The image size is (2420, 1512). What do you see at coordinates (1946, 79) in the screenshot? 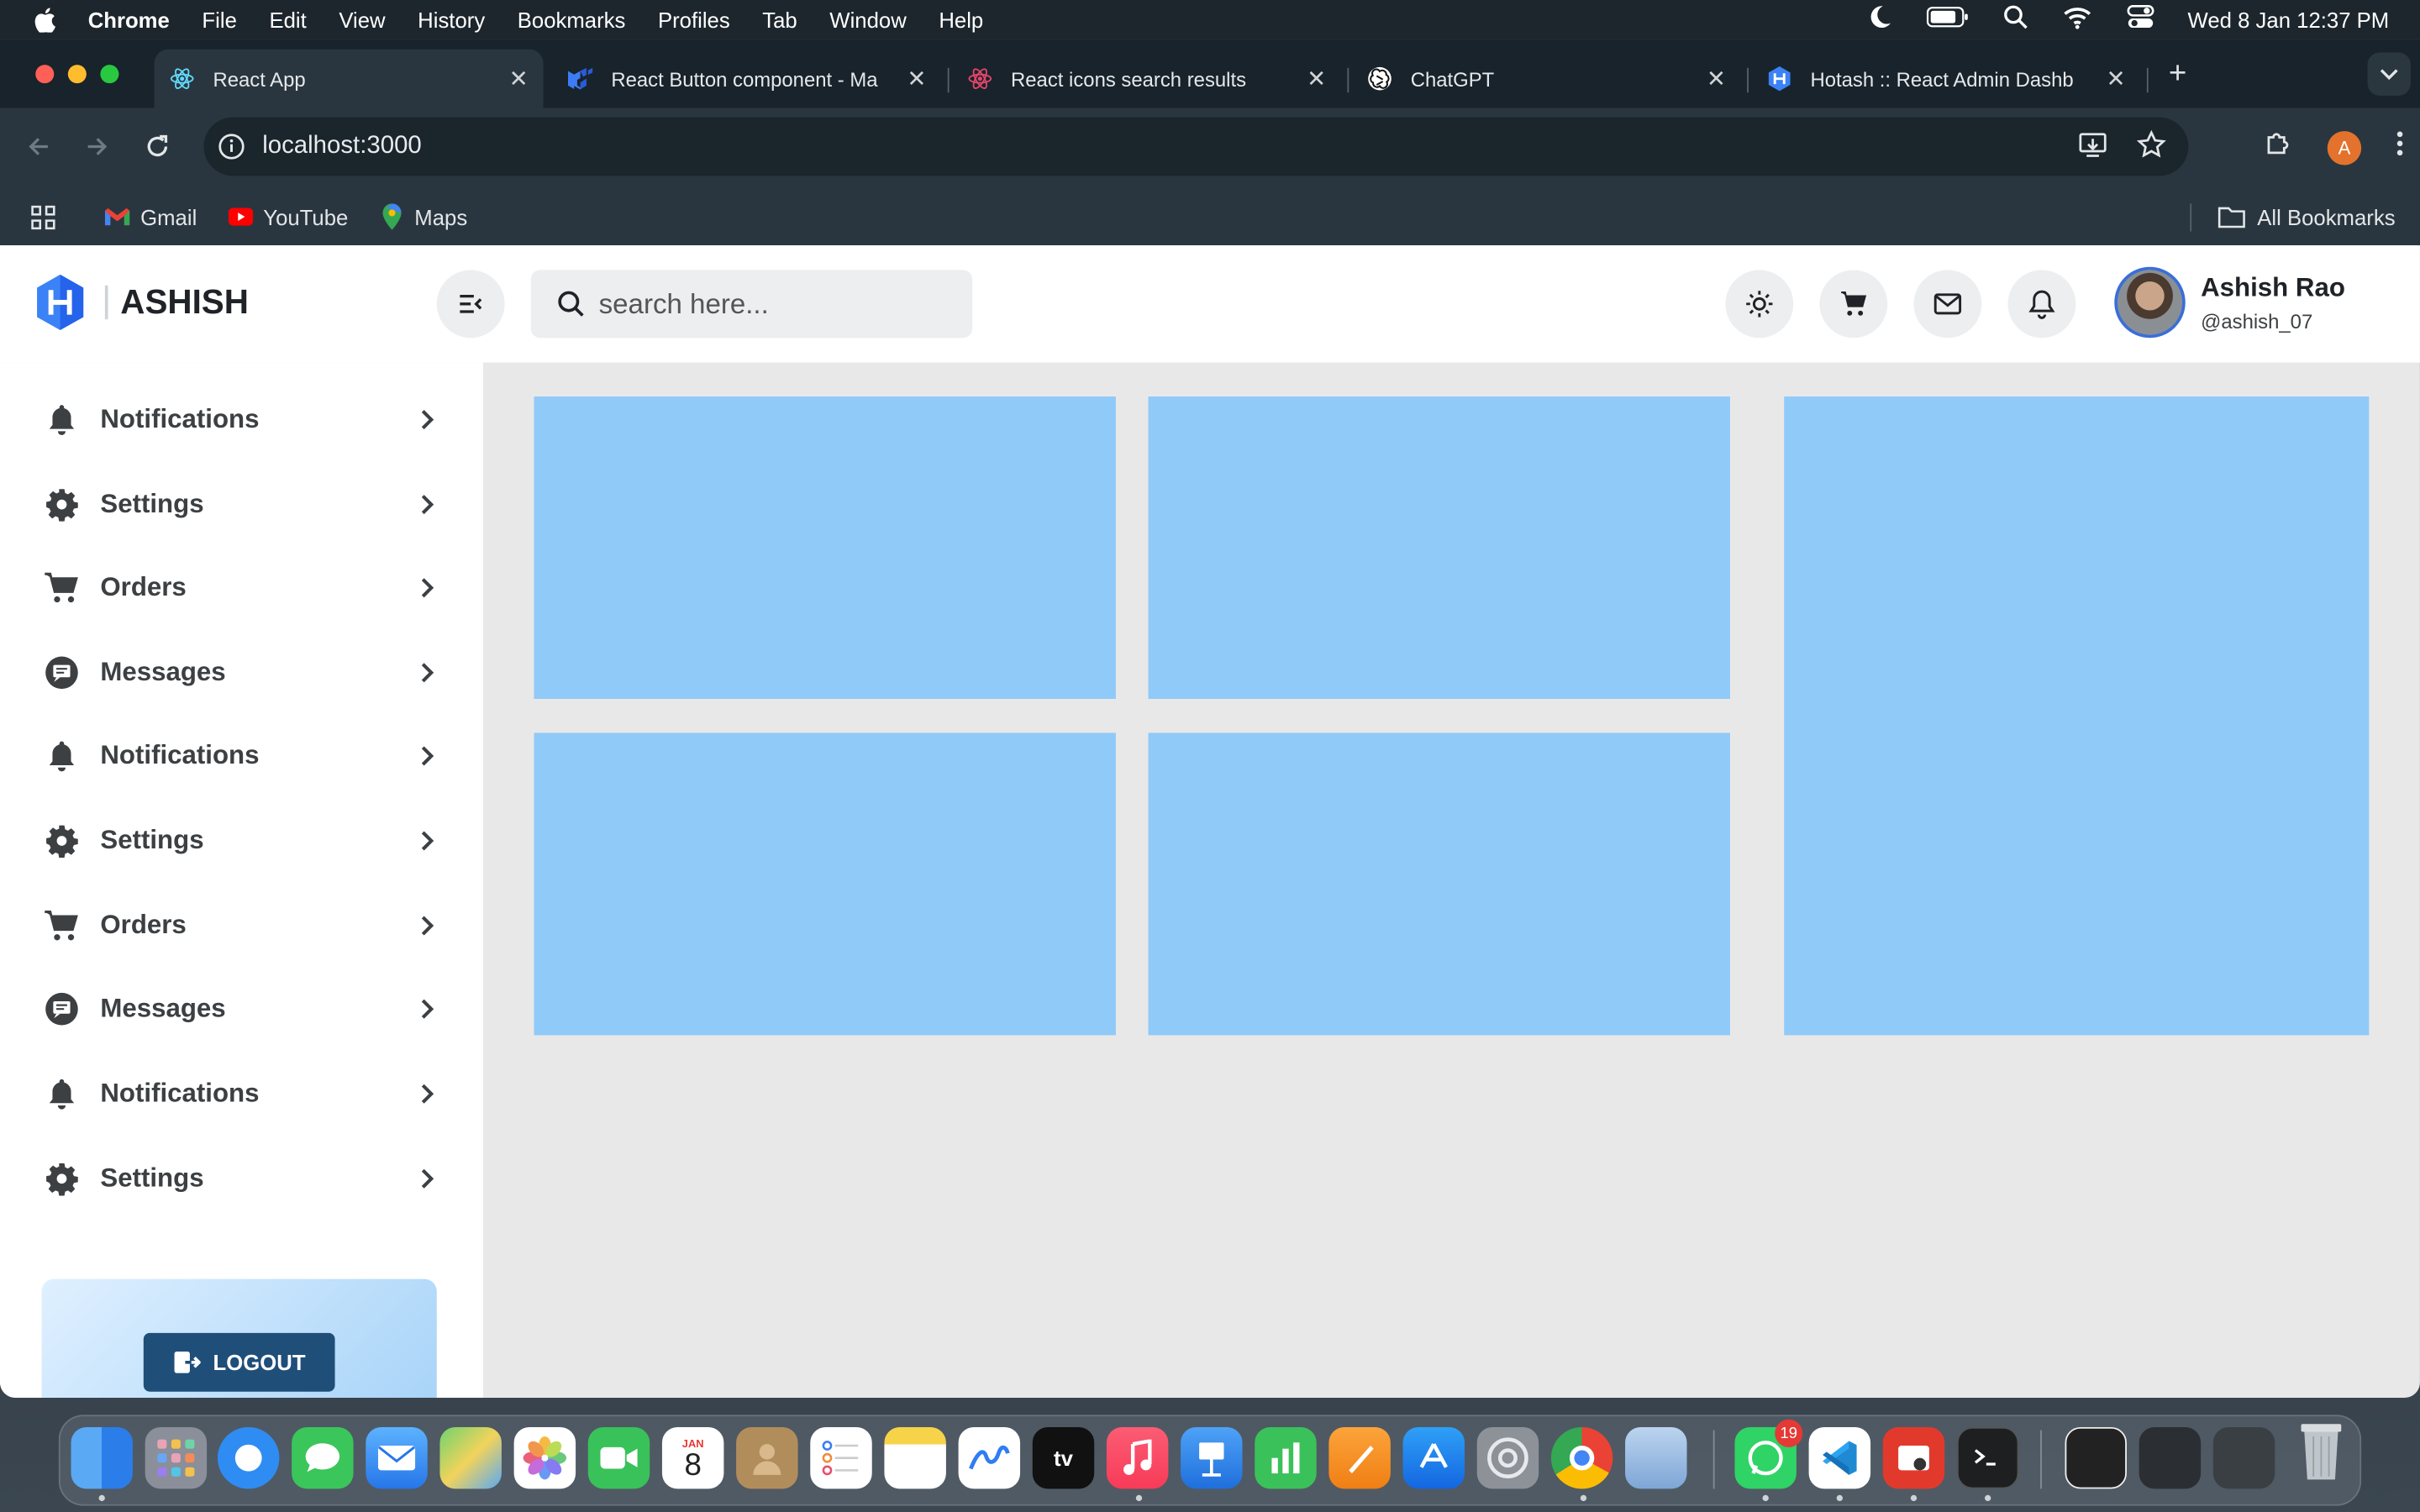
I see `tab-hotash-admin: Hotash :: React Admin Dashb ✕` at bounding box center [1946, 79].